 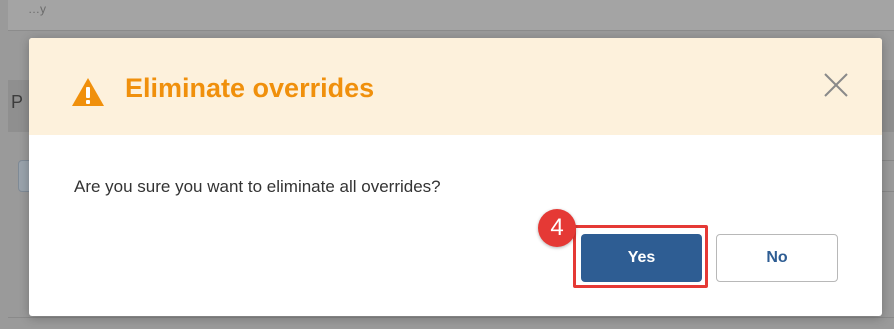 I want to click on background-divider, so click(x=451, y=317).